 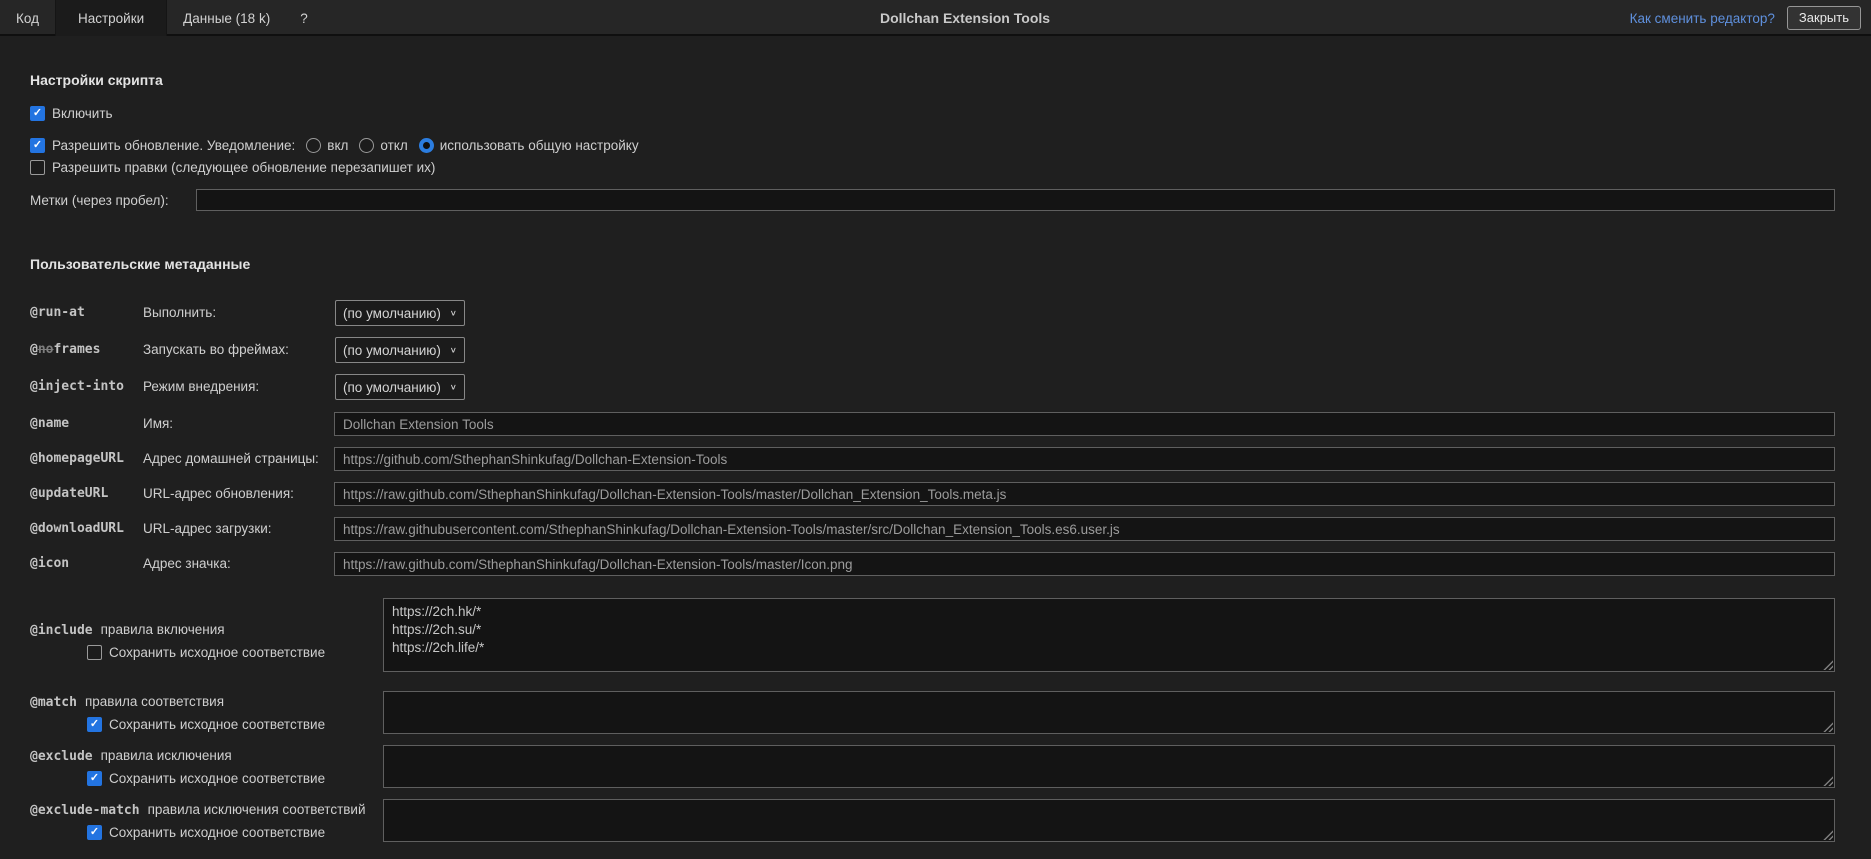 I want to click on inject-into-select: (по умолчанию) ∨, so click(x=400, y=387).